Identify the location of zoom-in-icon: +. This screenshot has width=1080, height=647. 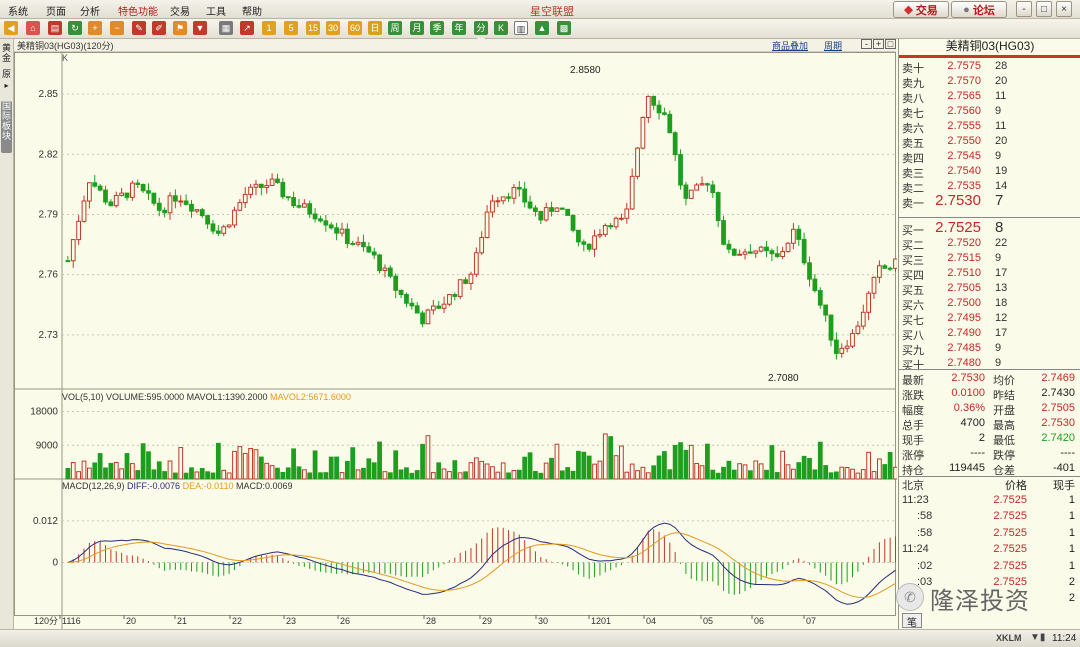
(95, 28).